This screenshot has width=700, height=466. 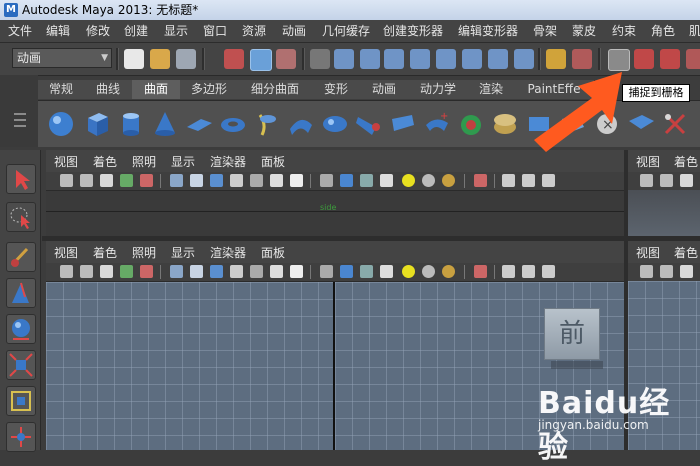 What do you see at coordinates (488, 31) in the screenshot?
I see `menu-edit-deformers: 编辑变形器` at bounding box center [488, 31].